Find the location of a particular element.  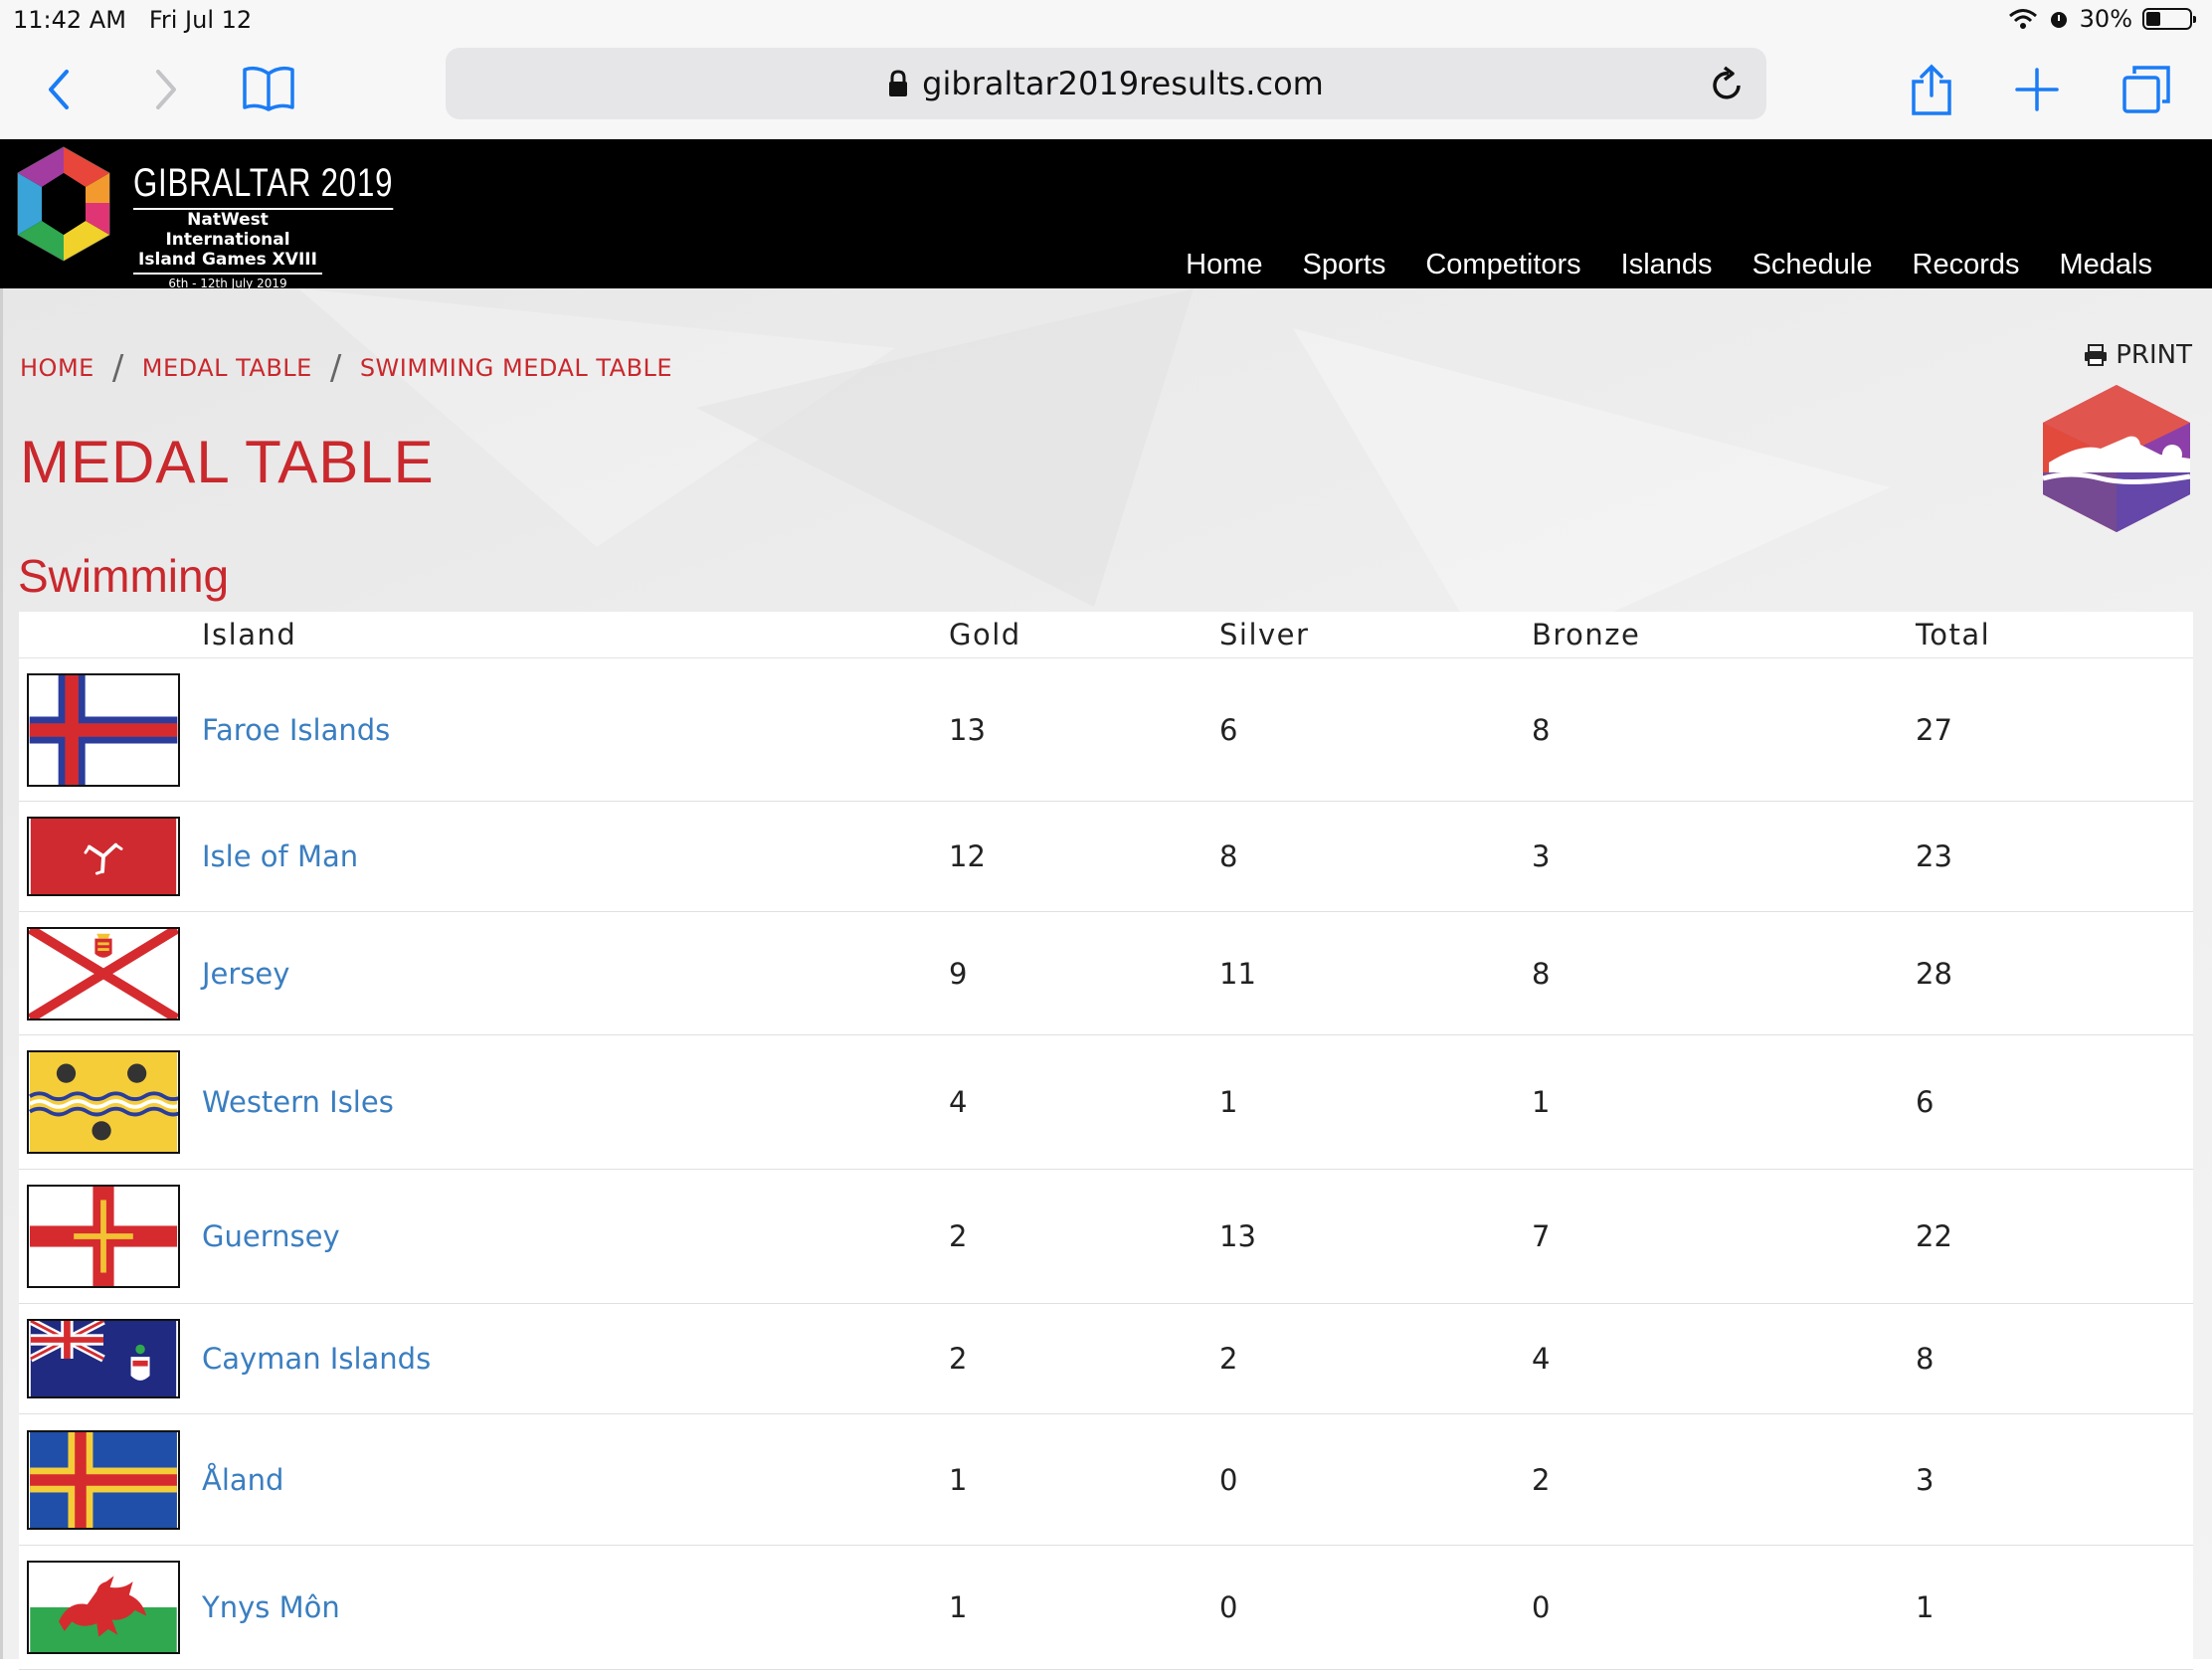

print-button: PRINT is located at coordinates (2138, 355).